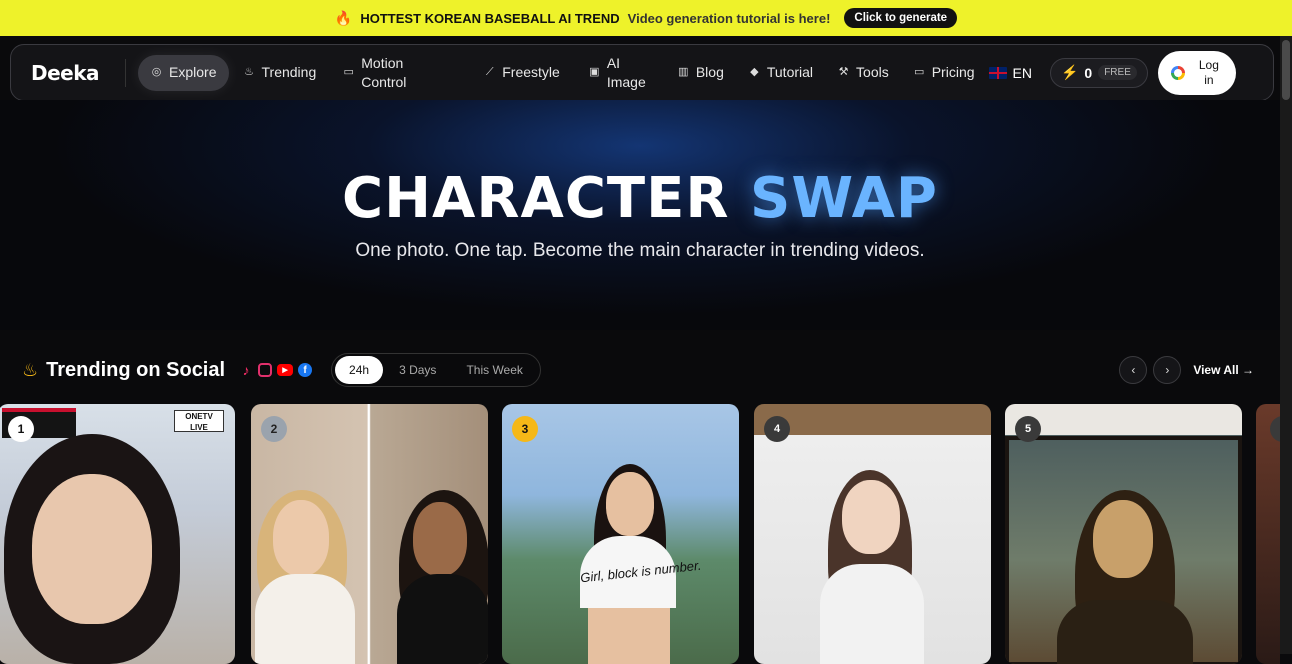 This screenshot has width=1292, height=664. I want to click on magic-wand-icon: ⟋, so click(489, 72).